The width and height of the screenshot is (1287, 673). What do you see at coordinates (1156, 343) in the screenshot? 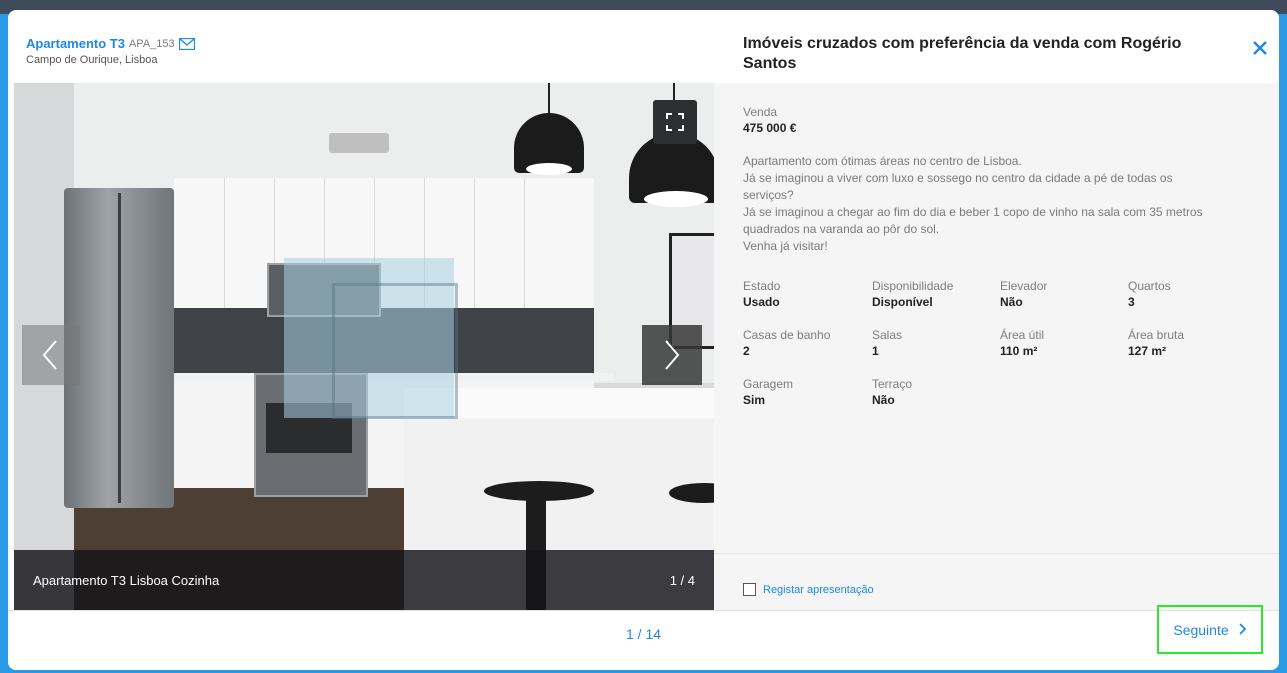
I see `attribute-area-bruta: Área bruta 127 m²` at bounding box center [1156, 343].